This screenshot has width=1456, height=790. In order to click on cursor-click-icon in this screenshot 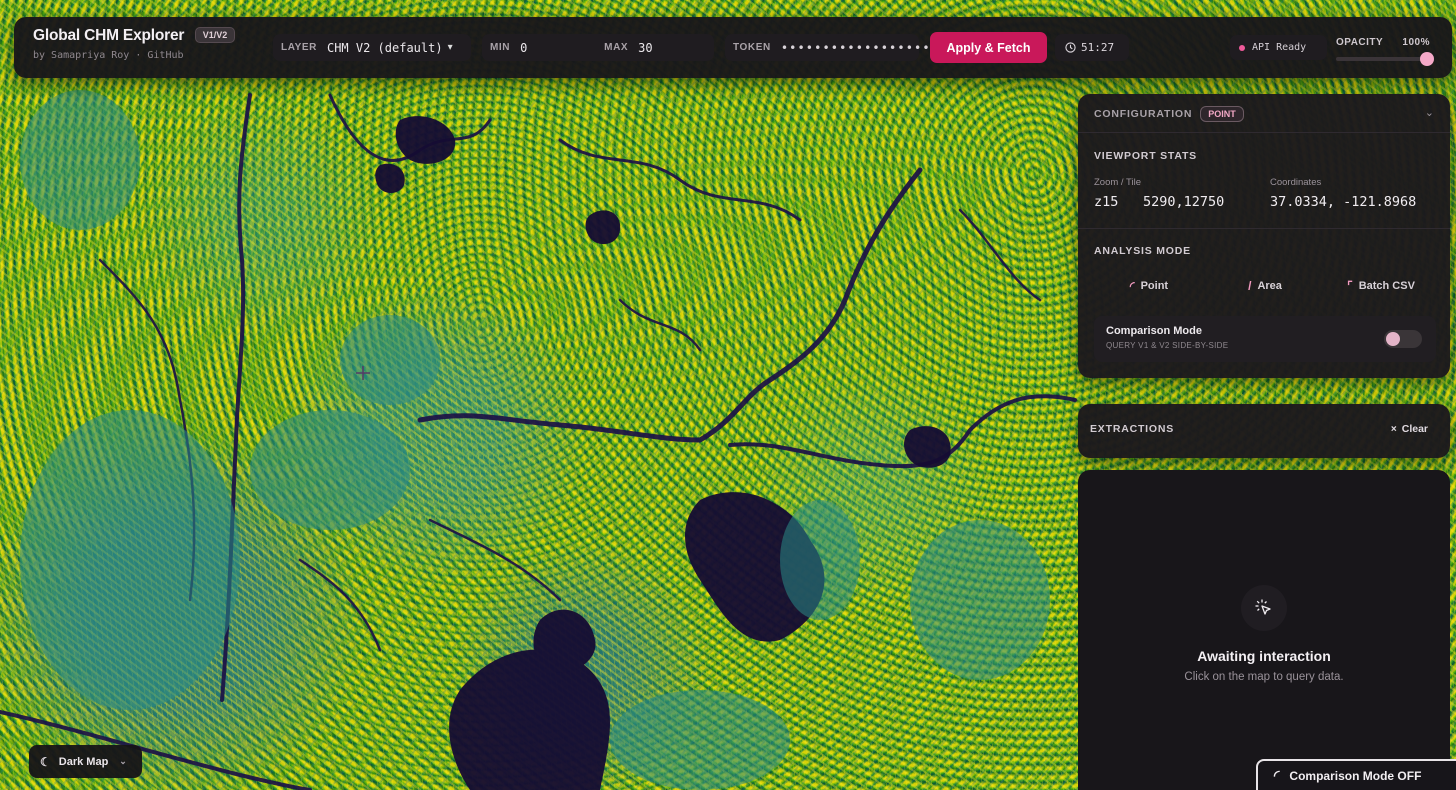, I will do `click(1263, 607)`.